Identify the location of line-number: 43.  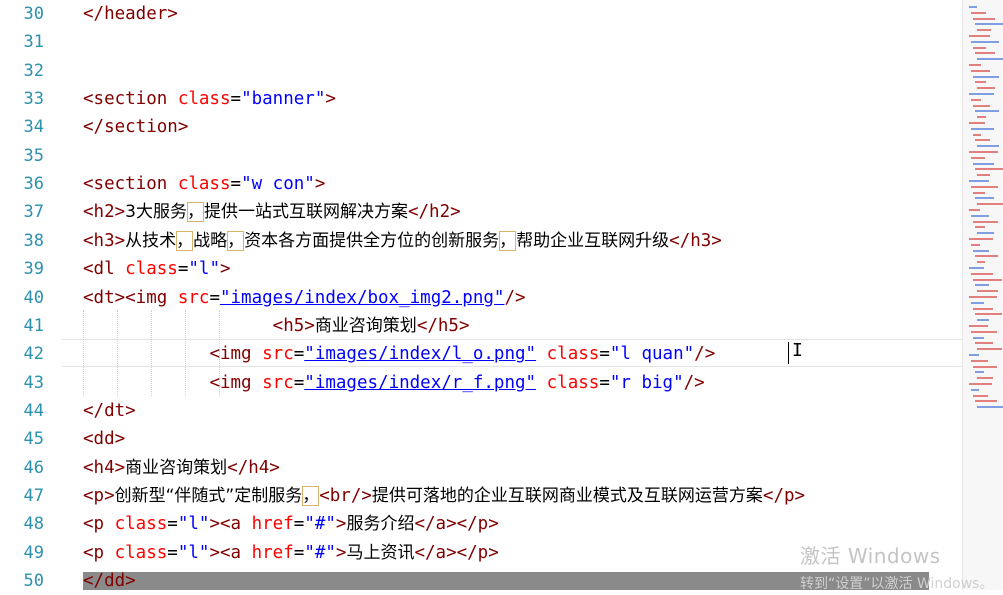
(33, 382).